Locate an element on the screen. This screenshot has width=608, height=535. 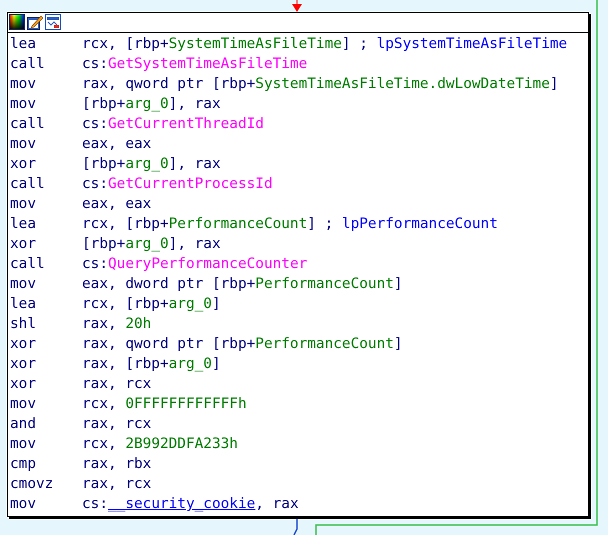
instruction-operands: rax, qword ptr [rbp+PerformanceCount] is located at coordinates (242, 344).